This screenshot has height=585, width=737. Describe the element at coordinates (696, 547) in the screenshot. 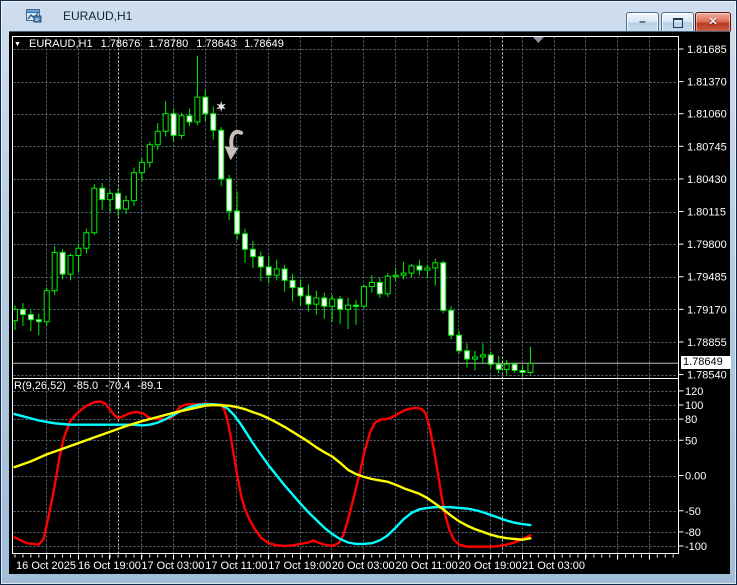

I see `indicator-axis-label: -100` at that location.